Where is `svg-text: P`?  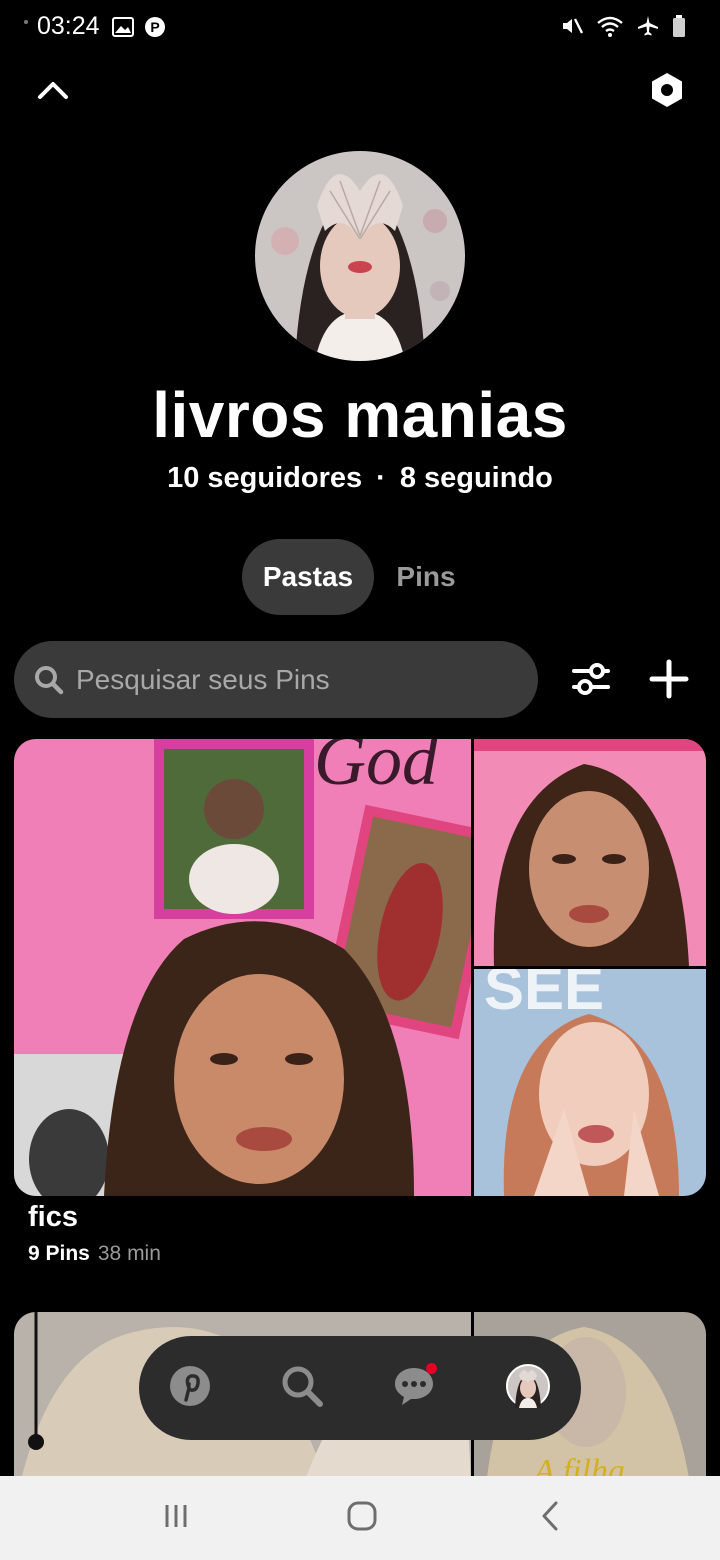
svg-text: P is located at coordinates (154, 27).